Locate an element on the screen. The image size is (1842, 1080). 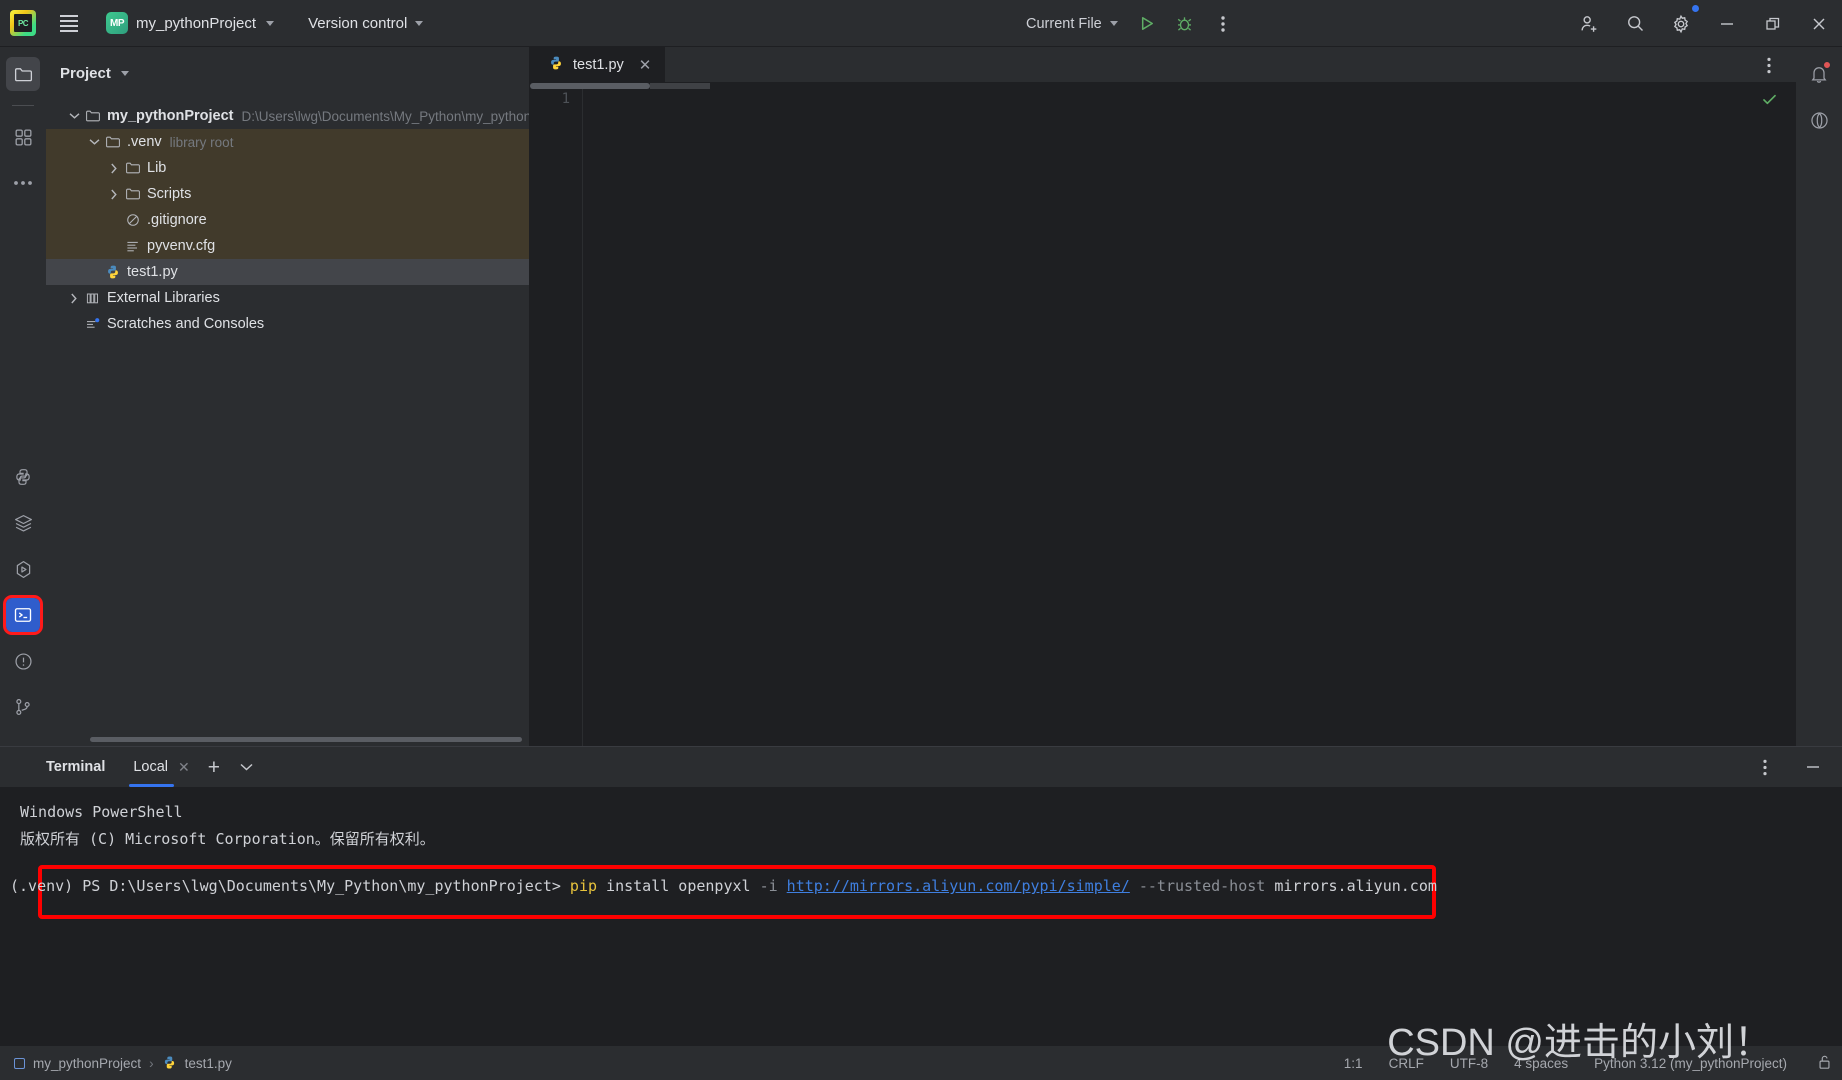
terminal-tab-local: Local ✕ is located at coordinates (159, 767).